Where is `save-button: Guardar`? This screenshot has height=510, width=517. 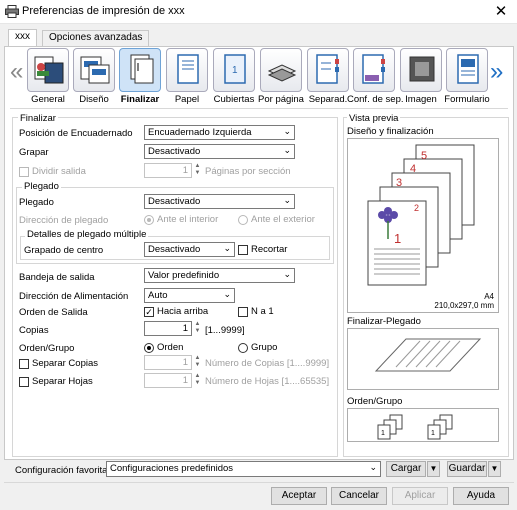
save-button: Guardar is located at coordinates (467, 469).